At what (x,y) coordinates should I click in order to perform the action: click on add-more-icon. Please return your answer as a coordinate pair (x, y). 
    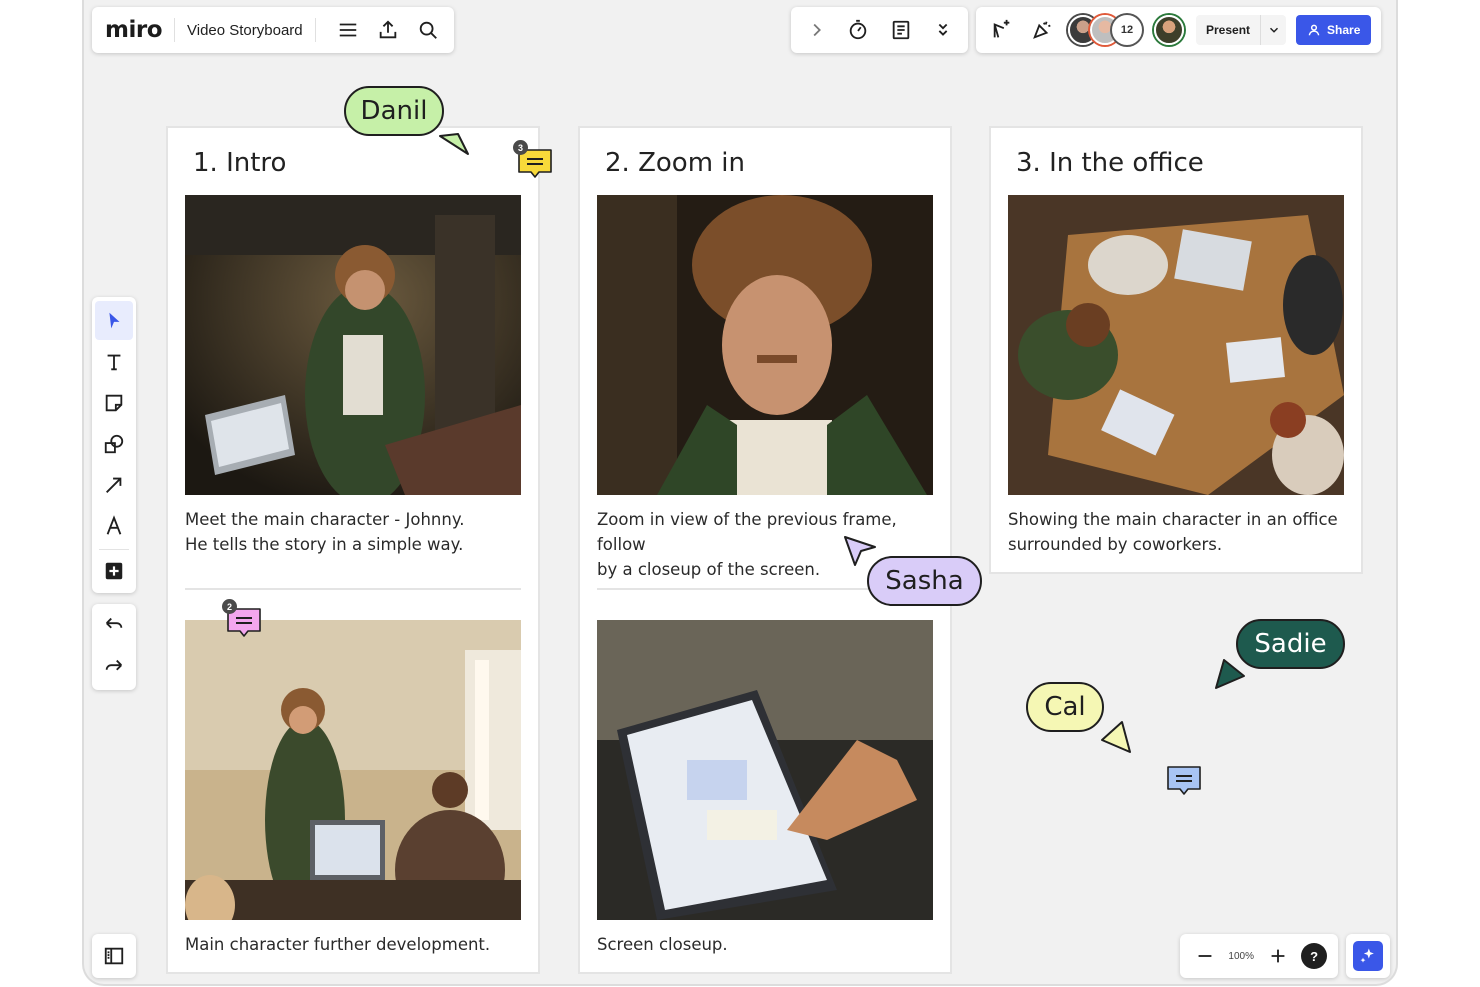
    Looking at the image, I should click on (114, 571).